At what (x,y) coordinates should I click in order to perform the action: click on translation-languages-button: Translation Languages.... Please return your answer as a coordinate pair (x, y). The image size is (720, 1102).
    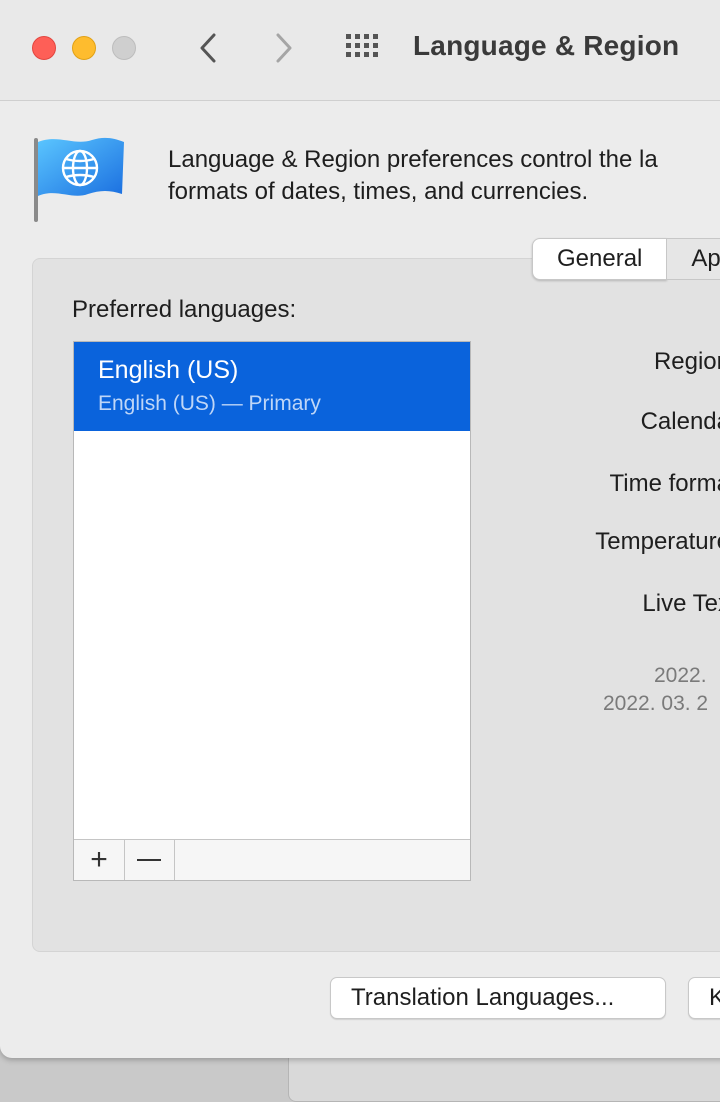
    Looking at the image, I should click on (498, 998).